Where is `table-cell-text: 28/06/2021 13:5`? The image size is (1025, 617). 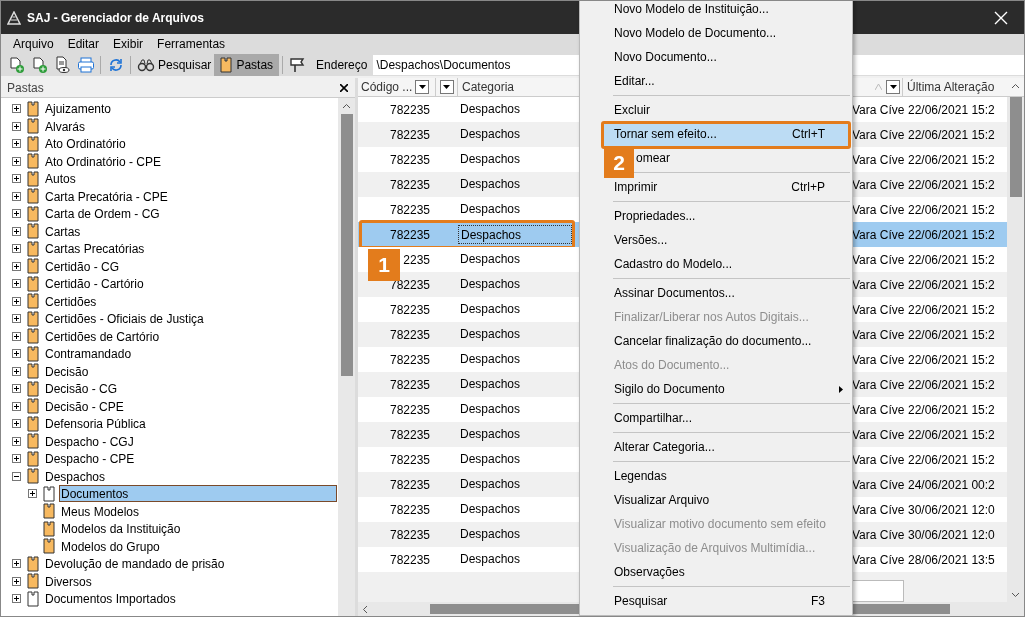
table-cell-text: 28/06/2021 13:5 is located at coordinates (951, 560).